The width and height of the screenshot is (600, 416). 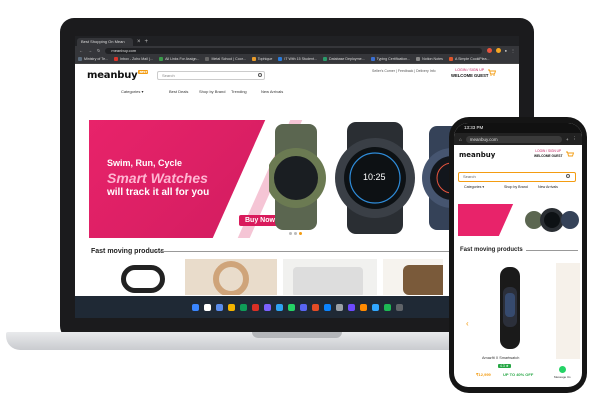 I want to click on phone-hero-banner, so click(x=518, y=220).